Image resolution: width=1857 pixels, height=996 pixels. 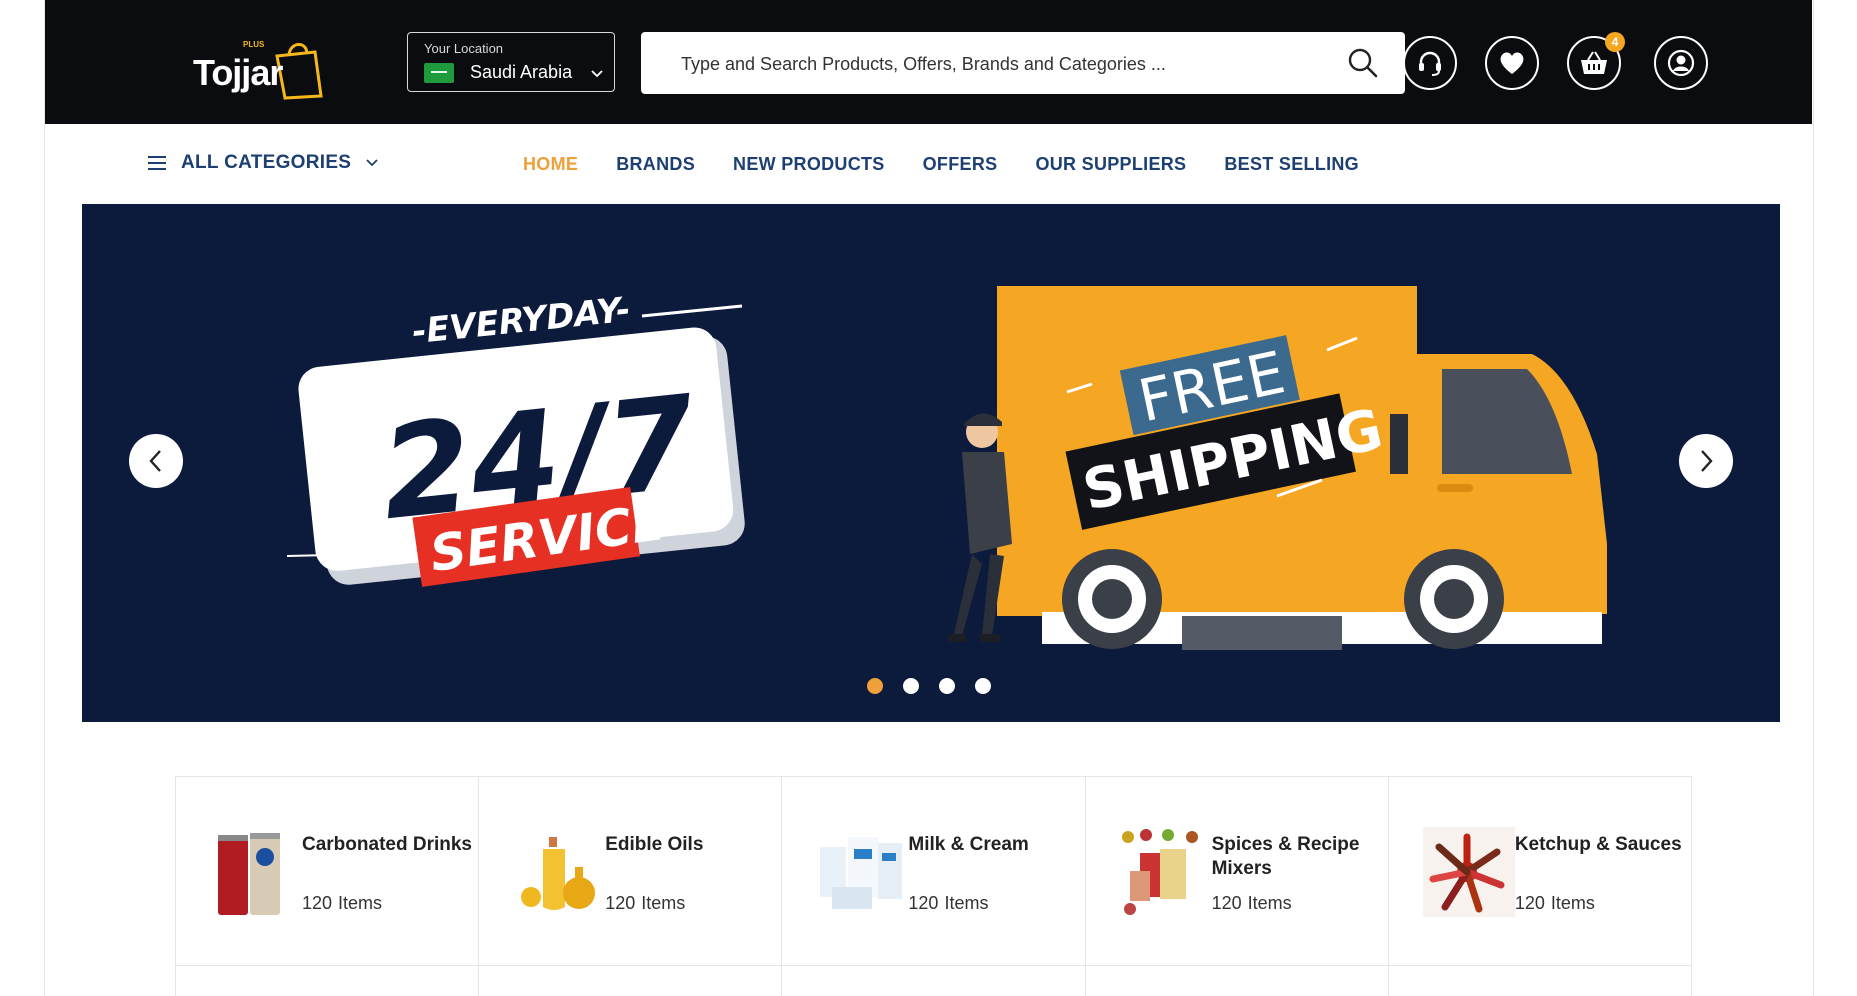 I want to click on headset-icon, so click(x=1430, y=63).